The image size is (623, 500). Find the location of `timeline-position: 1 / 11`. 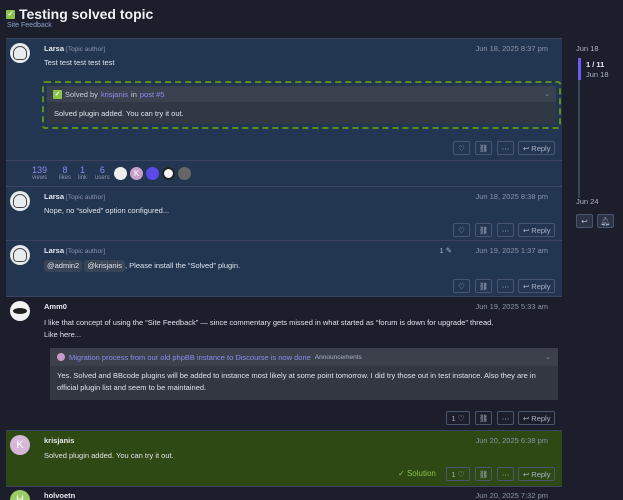

timeline-position: 1 / 11 is located at coordinates (595, 64).